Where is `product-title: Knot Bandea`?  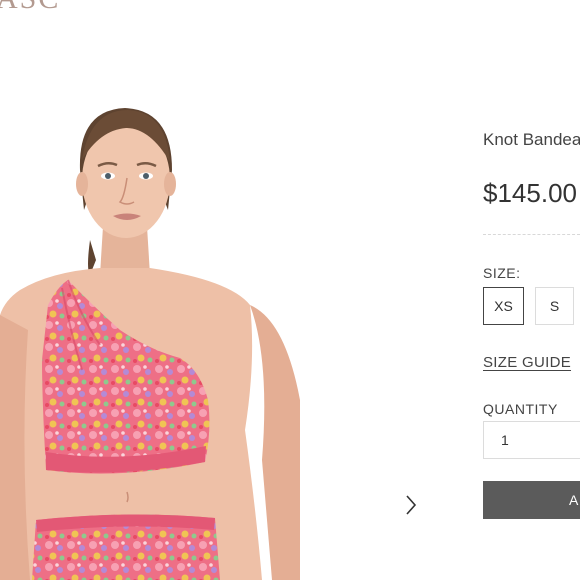 product-title: Knot Bandea is located at coordinates (531, 139).